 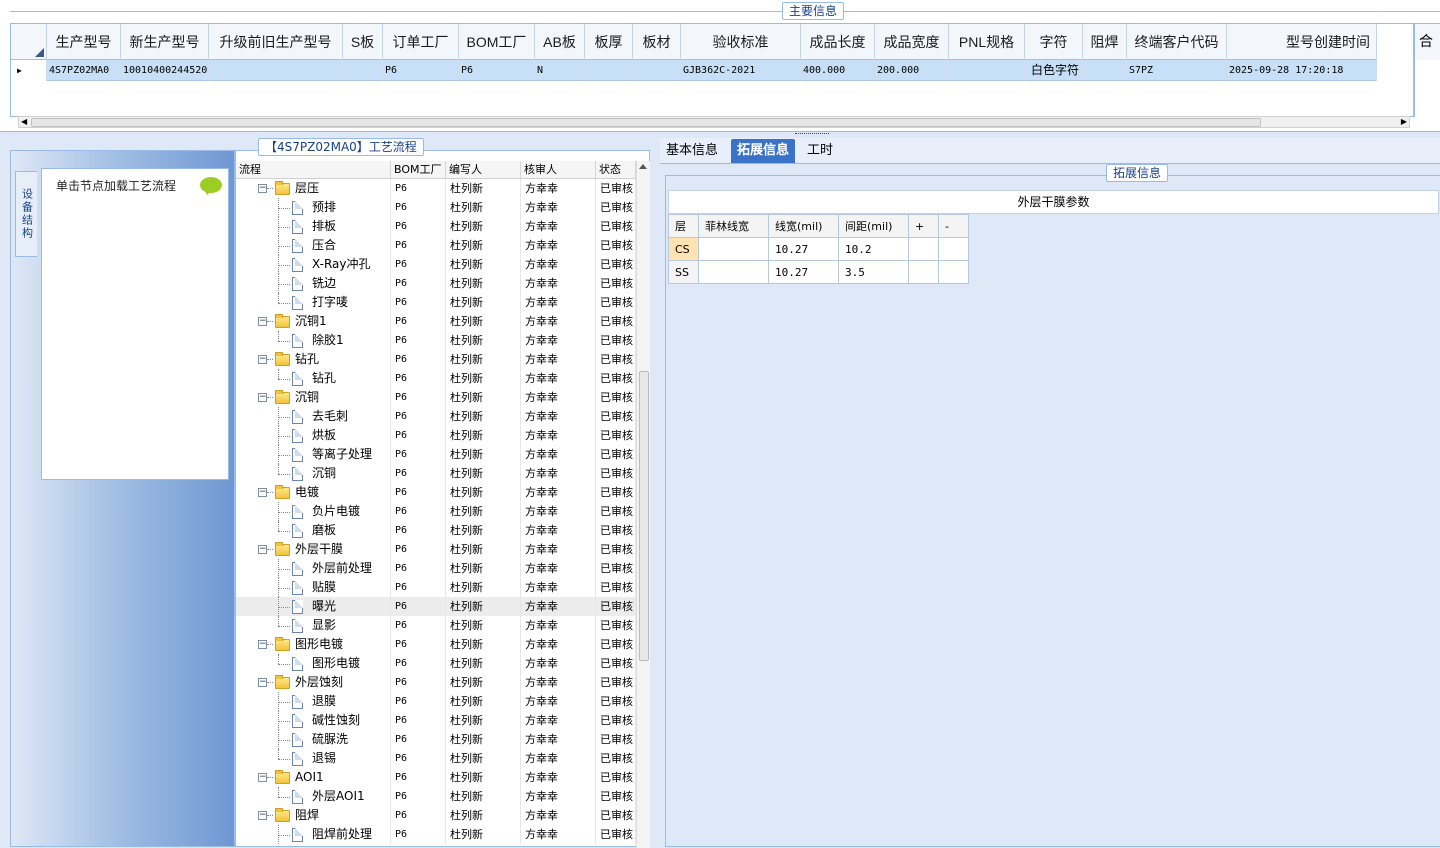 I want to click on ext-header-cell: 线宽(mil), so click(x=803, y=226).